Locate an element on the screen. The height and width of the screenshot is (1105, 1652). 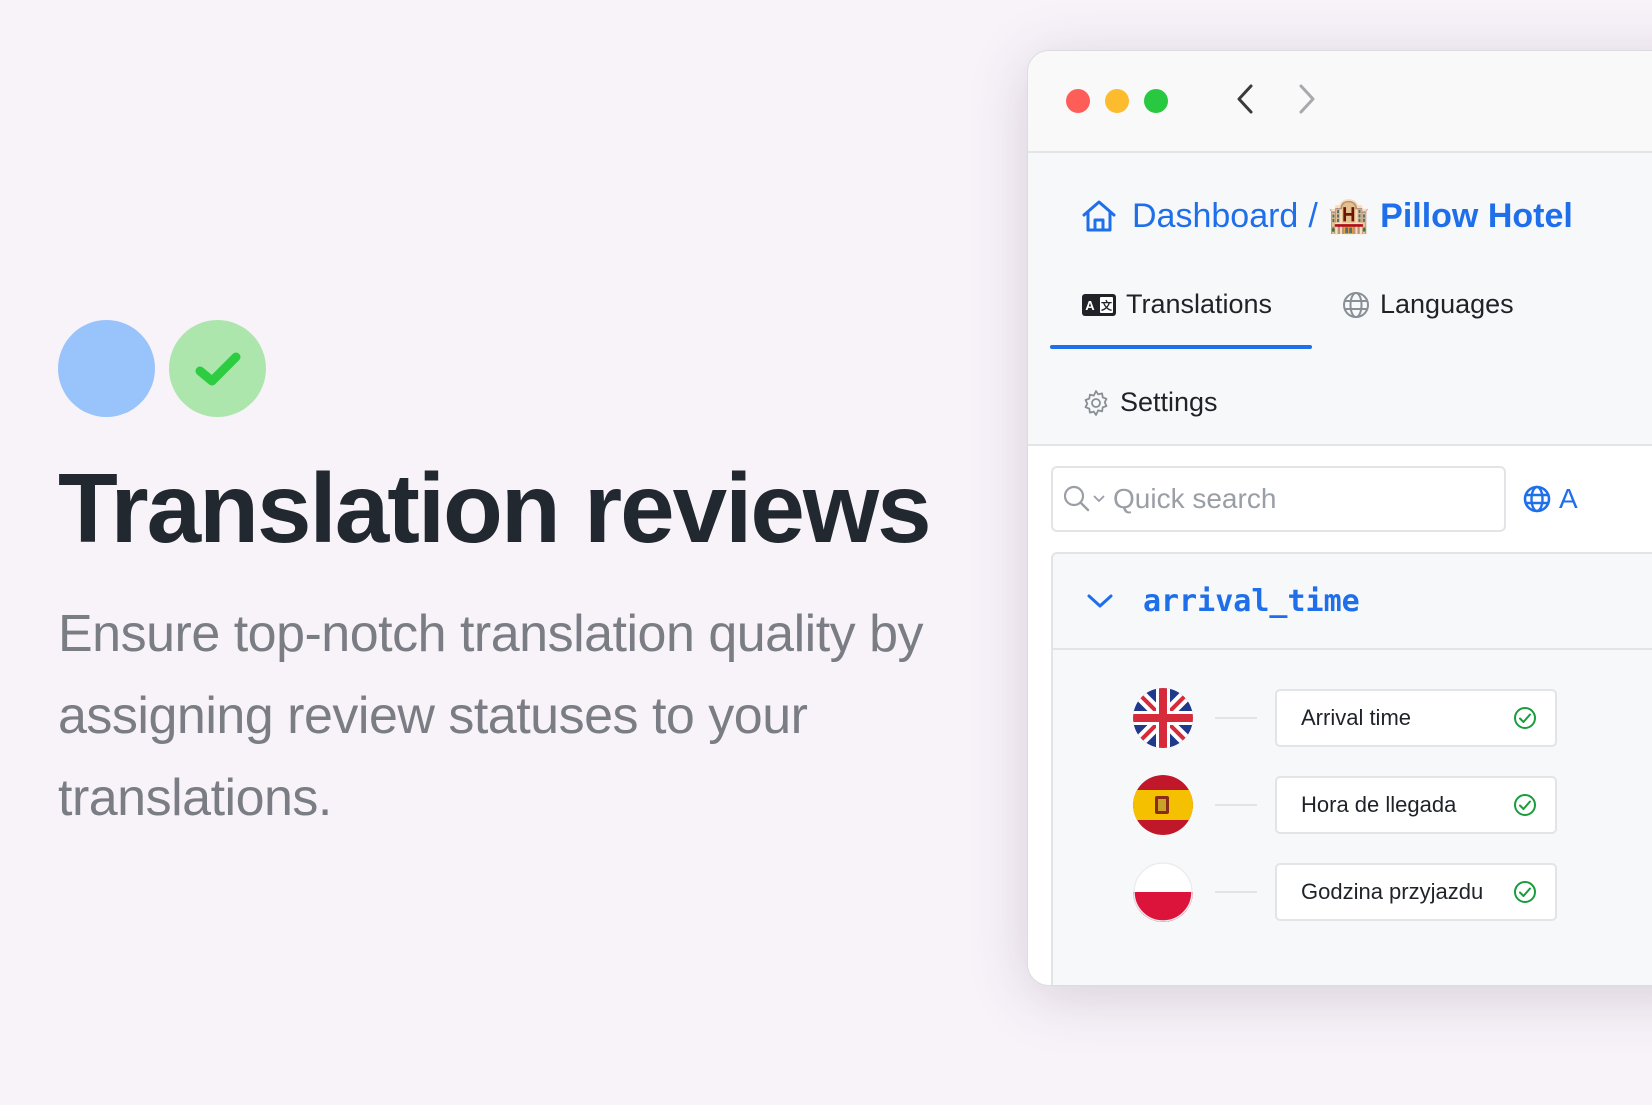
hotel-icon: 🏨 is located at coordinates (1349, 216).